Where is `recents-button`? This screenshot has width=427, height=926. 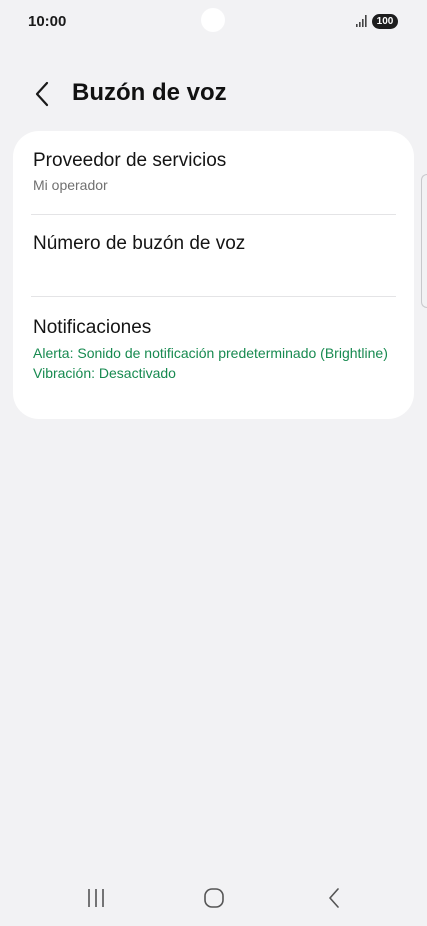
recents-button is located at coordinates (96, 898).